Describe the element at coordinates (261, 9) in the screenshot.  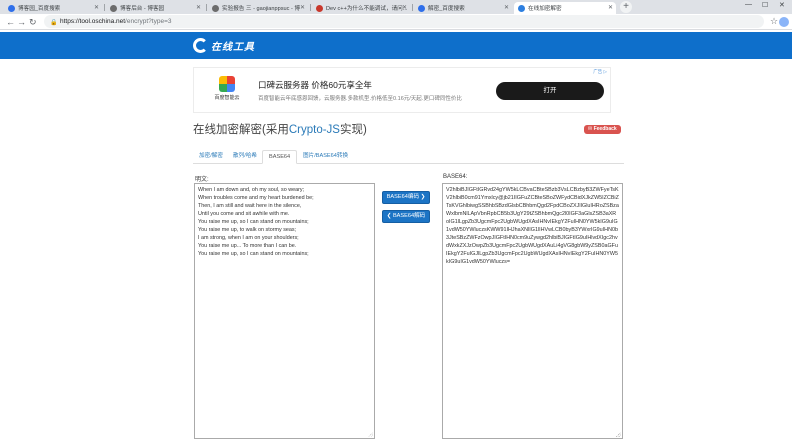
I see `browser-tab-title: 实验报告 三 - gaojianppsuc - 博` at that location.